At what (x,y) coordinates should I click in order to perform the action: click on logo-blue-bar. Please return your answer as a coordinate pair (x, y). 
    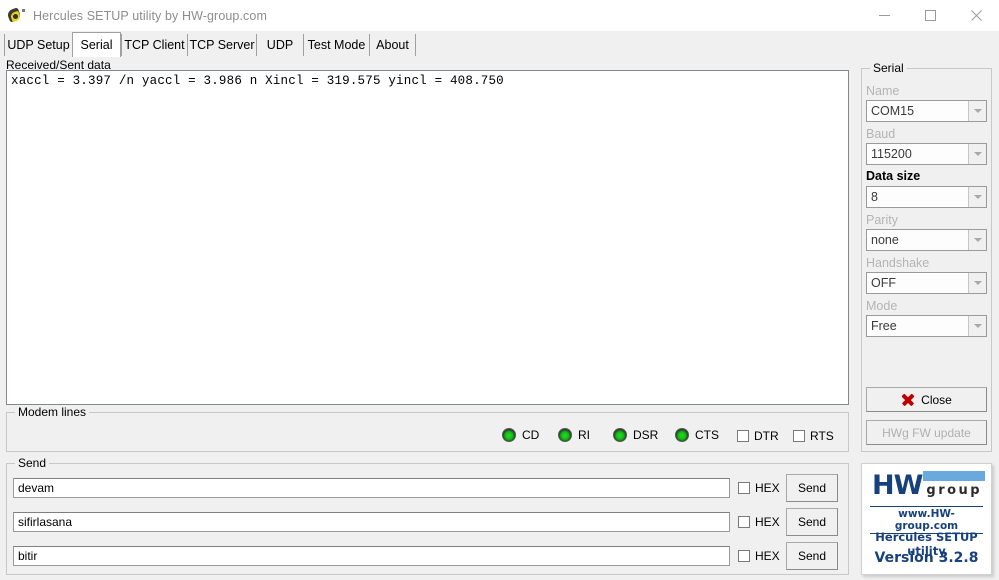
    Looking at the image, I should click on (954, 476).